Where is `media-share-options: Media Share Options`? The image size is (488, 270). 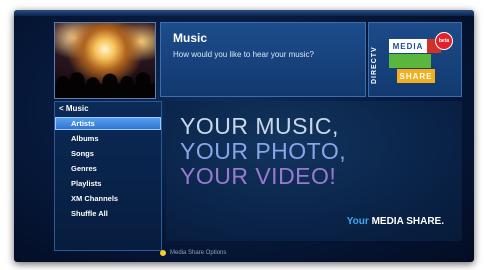
media-share-options: Media Share Options is located at coordinates (193, 253).